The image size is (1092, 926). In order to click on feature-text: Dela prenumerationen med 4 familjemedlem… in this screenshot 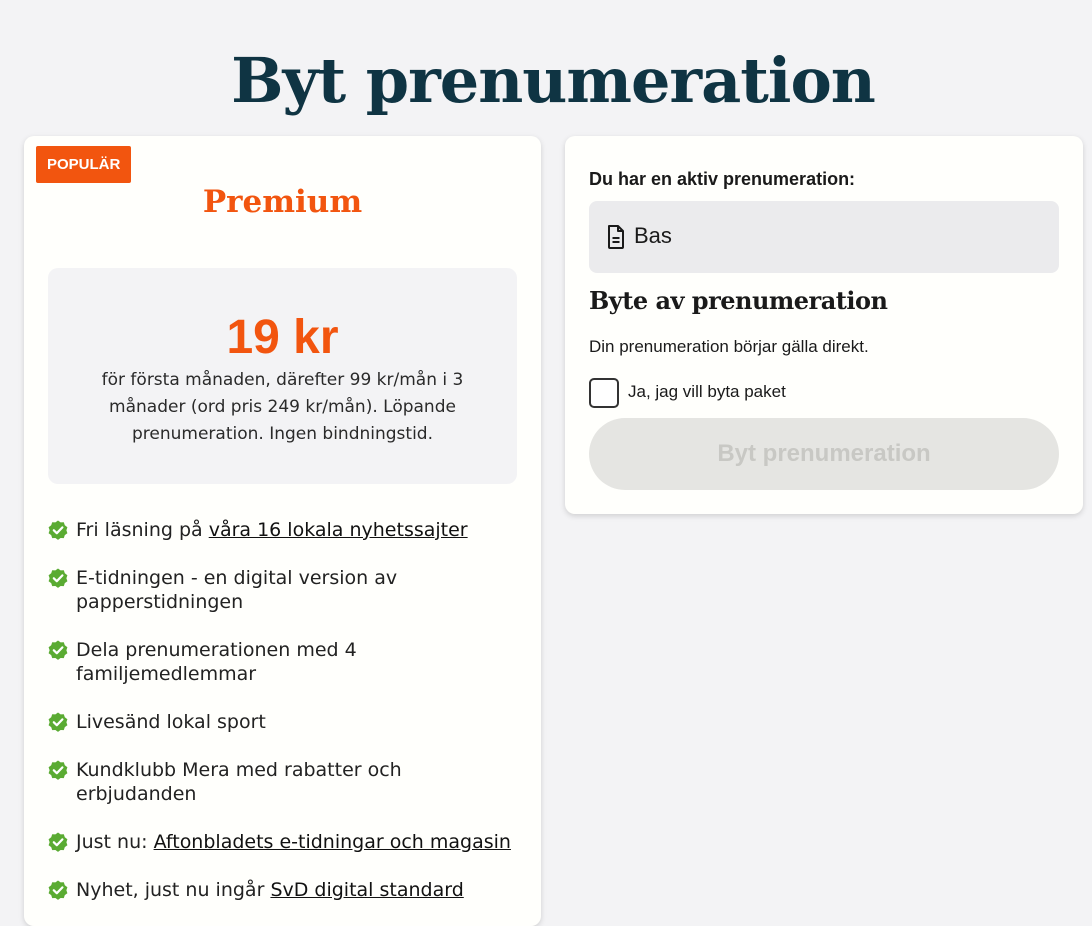, I will do `click(216, 662)`.